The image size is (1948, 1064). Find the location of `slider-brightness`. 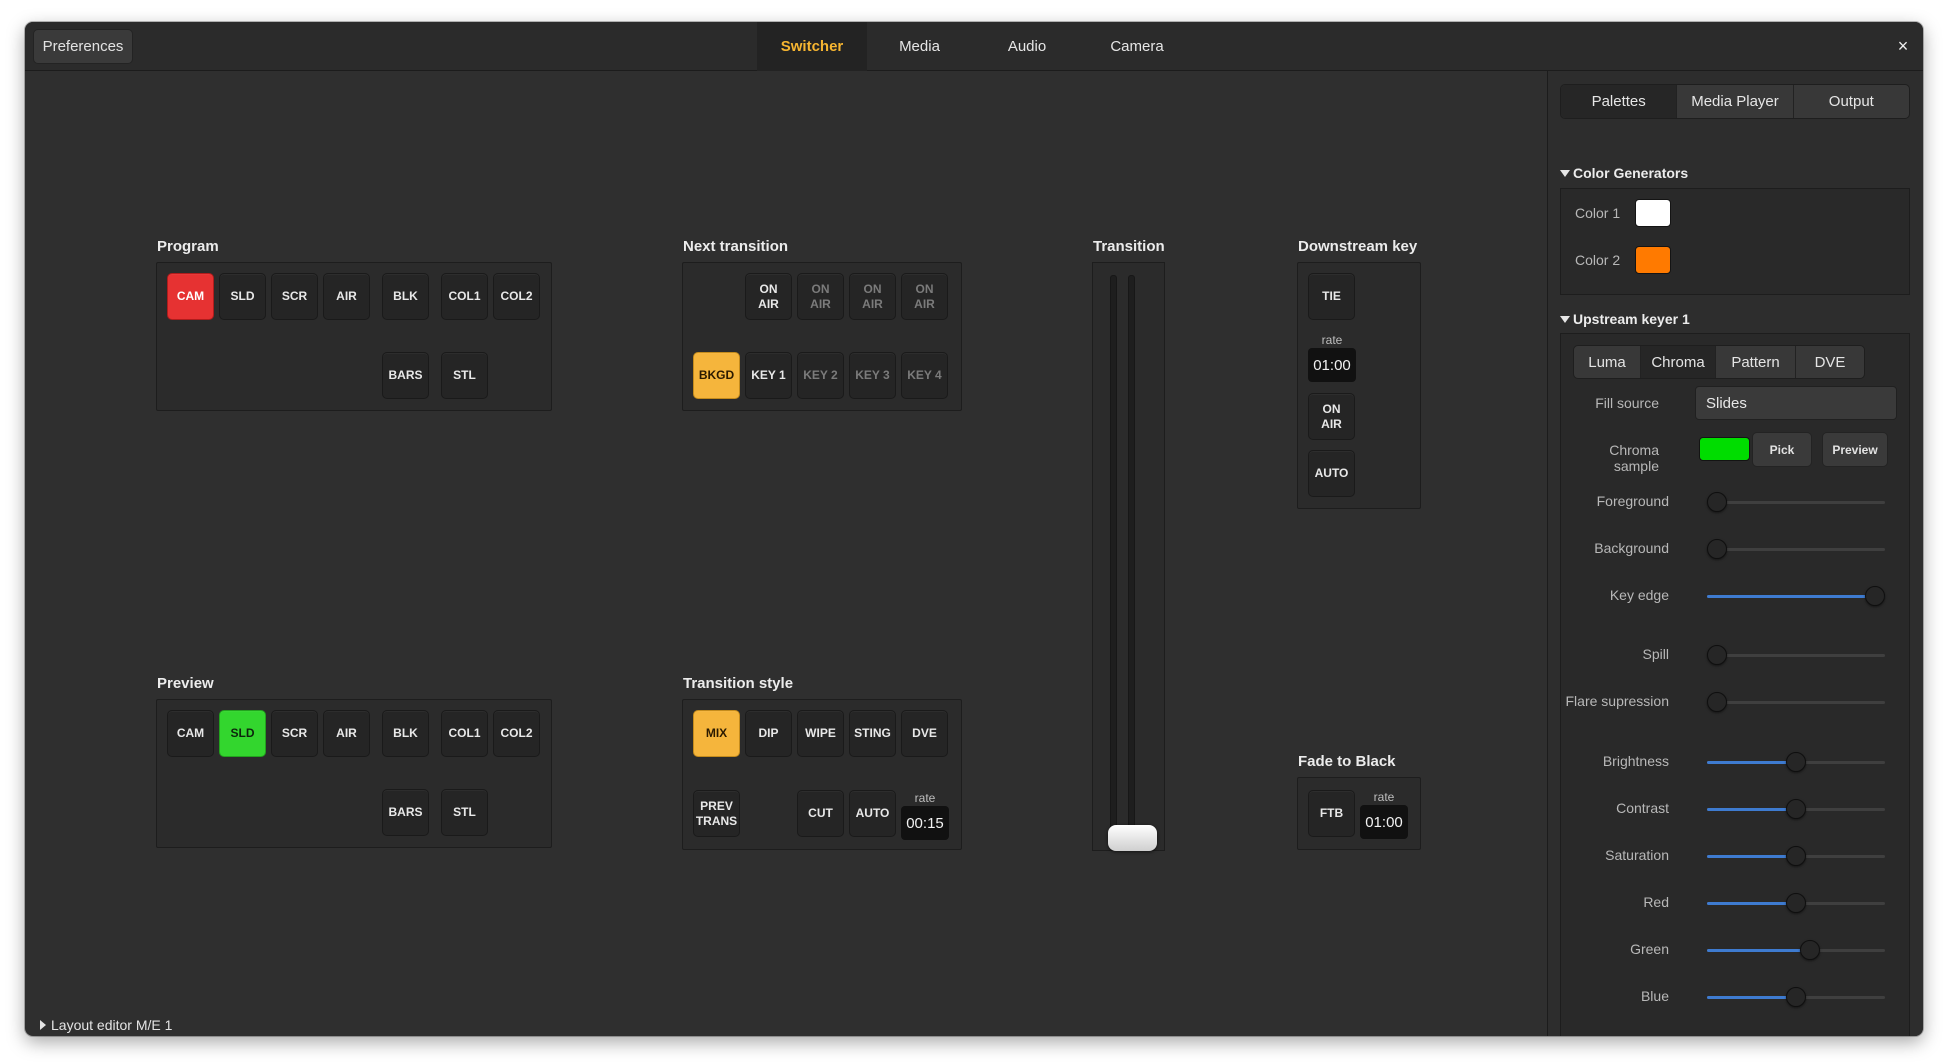

slider-brightness is located at coordinates (1796, 762).